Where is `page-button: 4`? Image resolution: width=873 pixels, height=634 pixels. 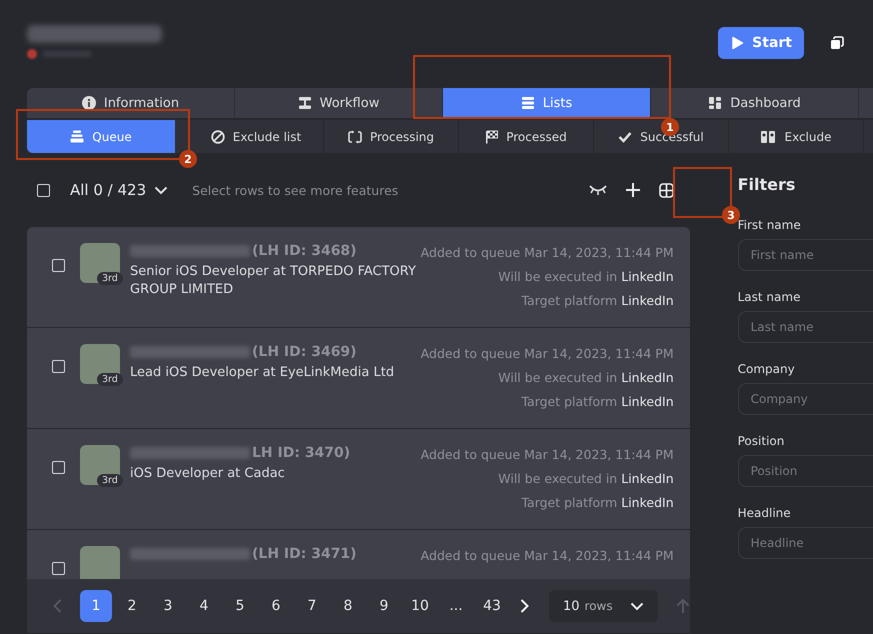
page-button: 4 is located at coordinates (204, 606).